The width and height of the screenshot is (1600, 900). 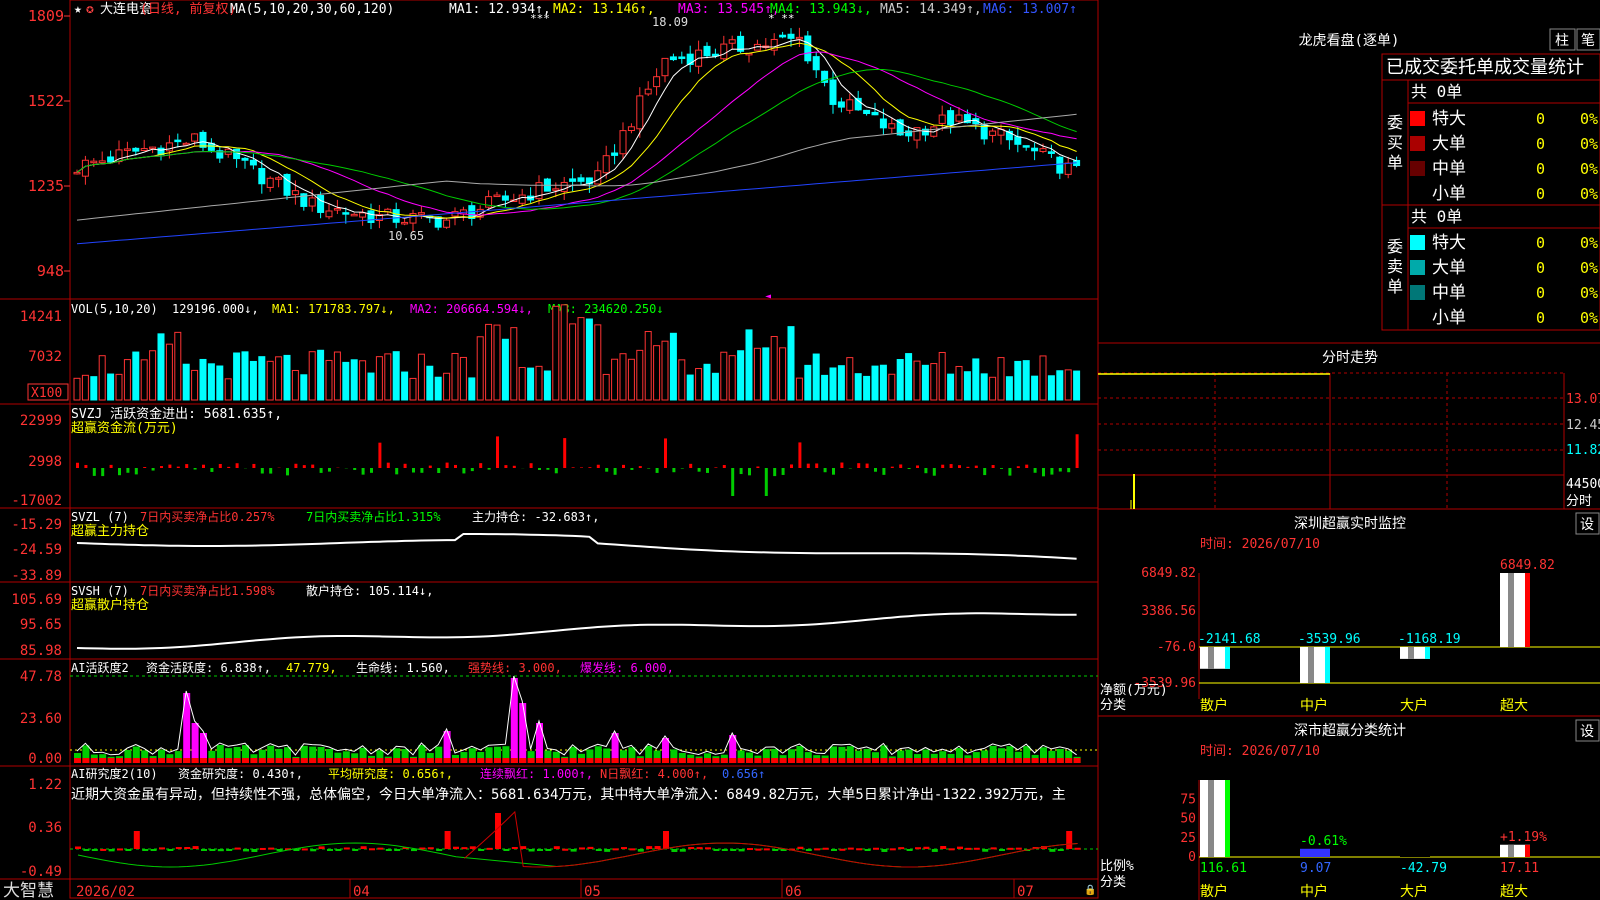 I want to click on stats-time: 时间: 2026/07/10, so click(x=1260, y=751).